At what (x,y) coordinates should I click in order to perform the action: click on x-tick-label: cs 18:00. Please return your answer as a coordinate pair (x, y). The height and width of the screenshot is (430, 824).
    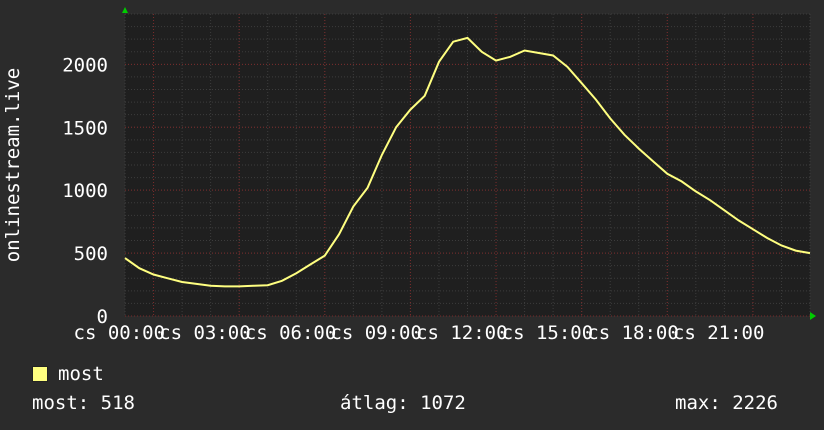
    Looking at the image, I should click on (633, 333).